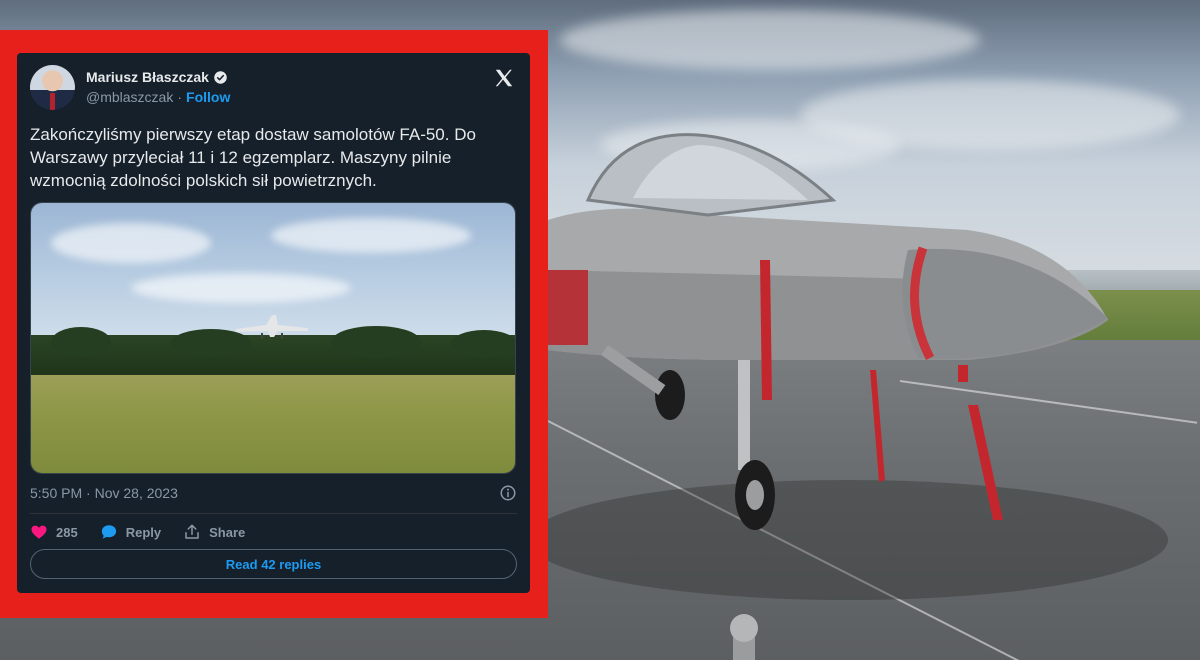 The height and width of the screenshot is (660, 1200). Describe the element at coordinates (143, 532) in the screenshot. I see `reply-label: Reply` at that location.